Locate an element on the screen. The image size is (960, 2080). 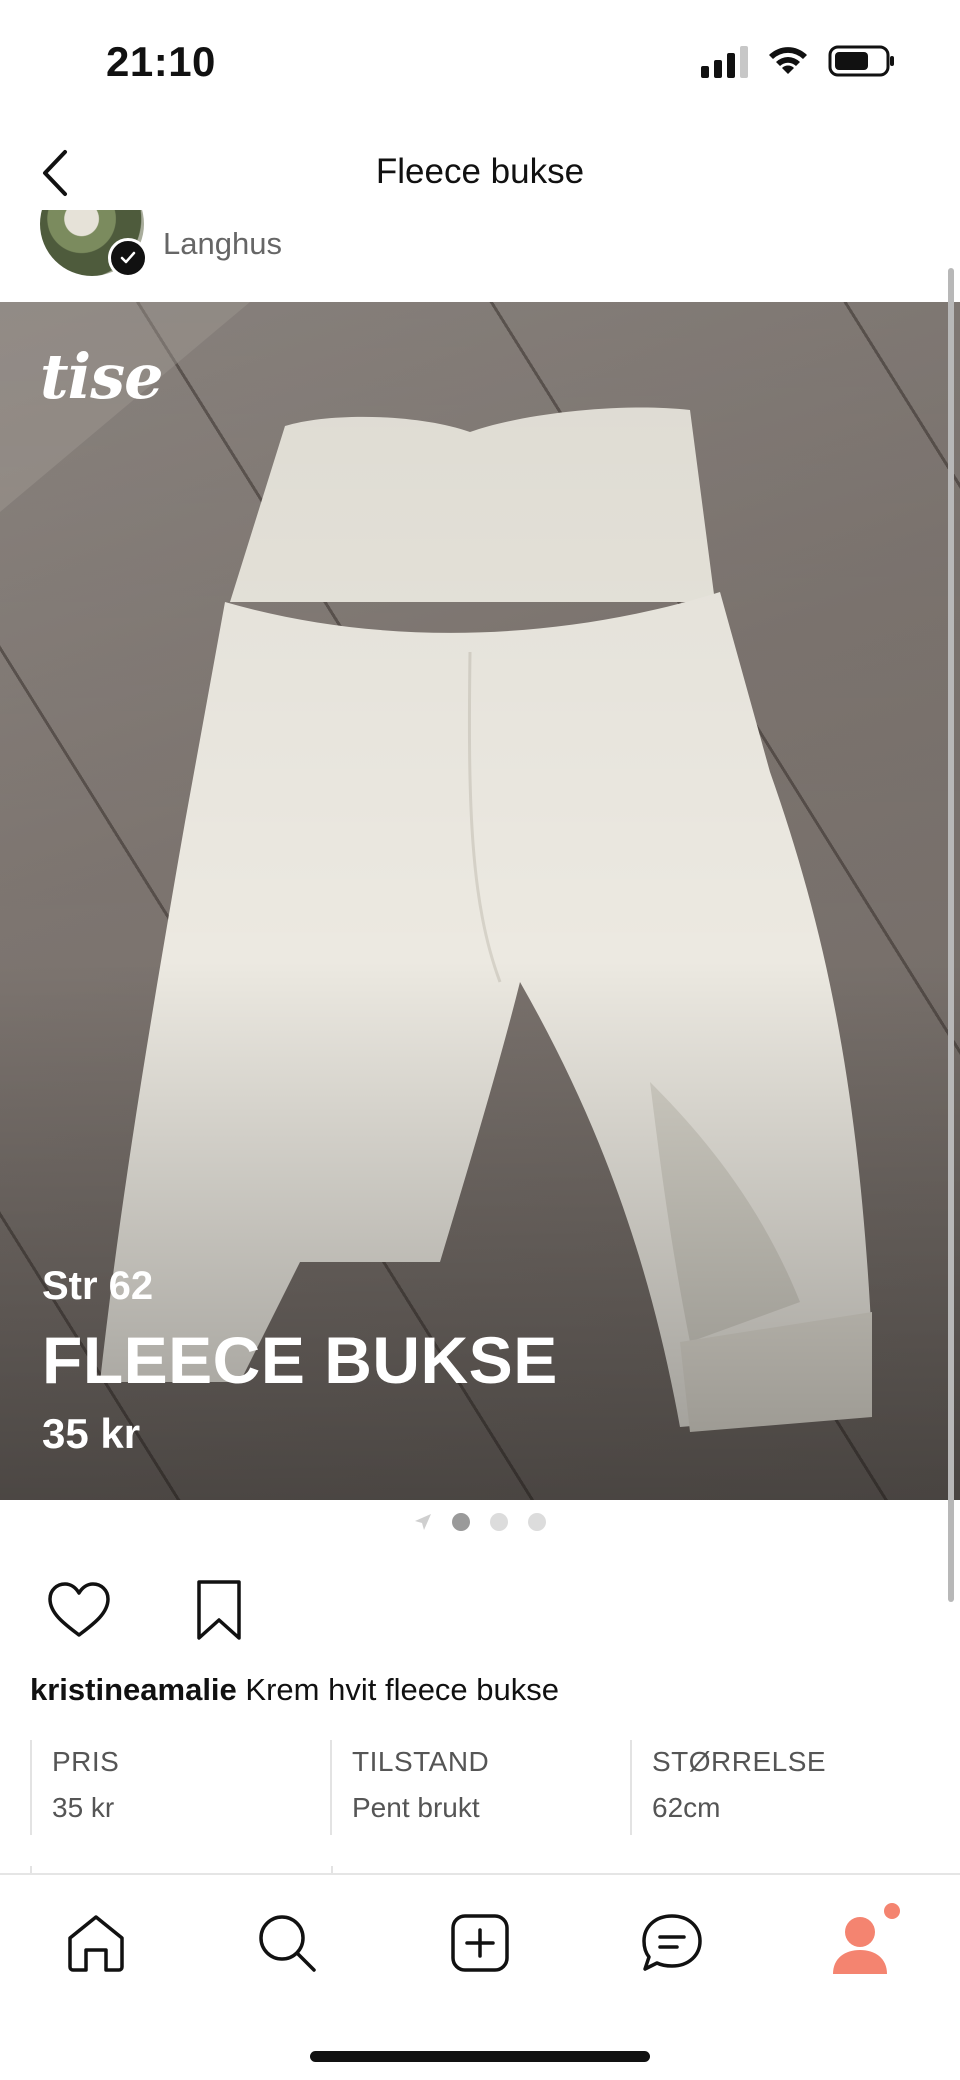
verified-check-icon is located at coordinates (128, 258).